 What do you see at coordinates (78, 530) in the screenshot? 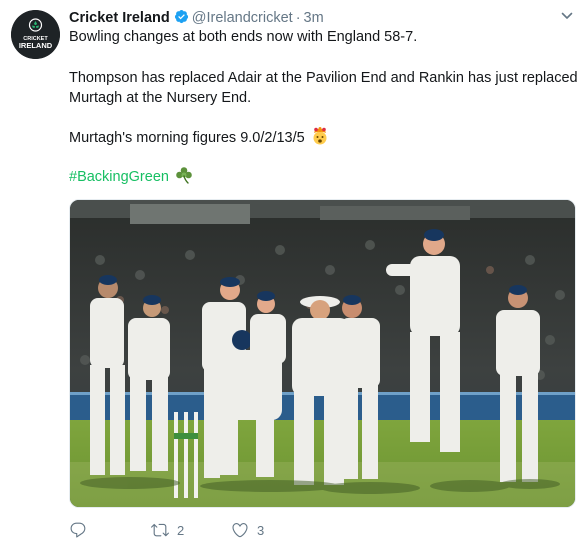
I see `reply-icon` at bounding box center [78, 530].